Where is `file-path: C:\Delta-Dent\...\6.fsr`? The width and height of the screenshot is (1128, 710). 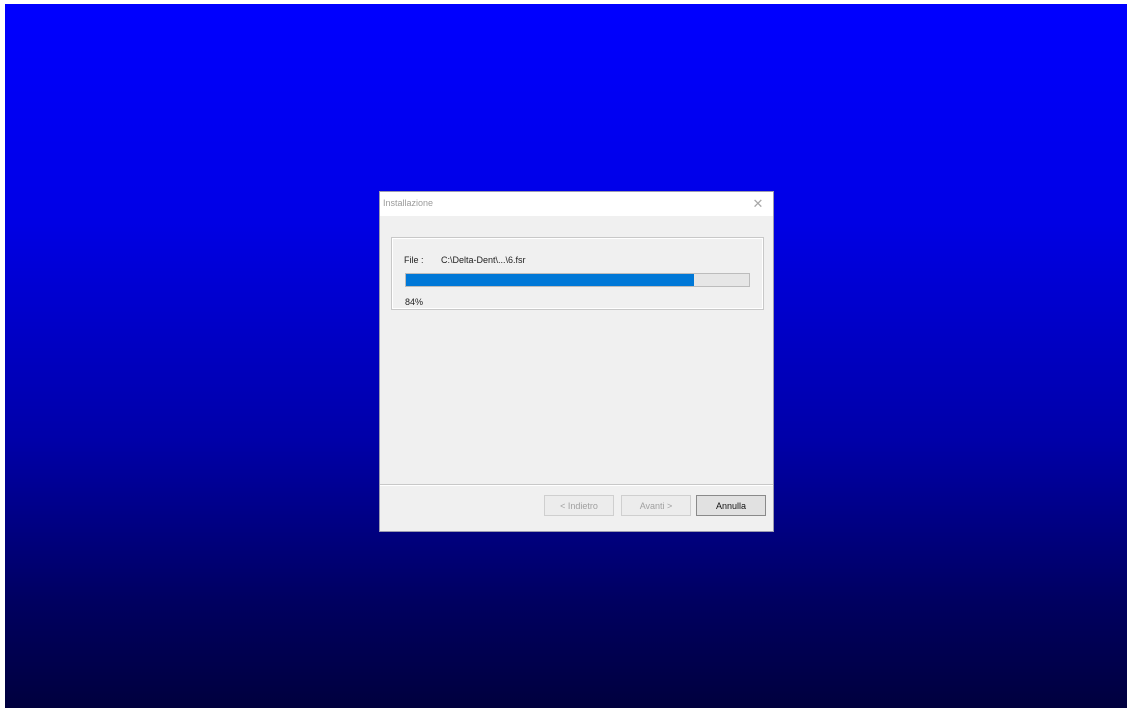
file-path: C:\Delta-Dent\...\6.fsr is located at coordinates (483, 260).